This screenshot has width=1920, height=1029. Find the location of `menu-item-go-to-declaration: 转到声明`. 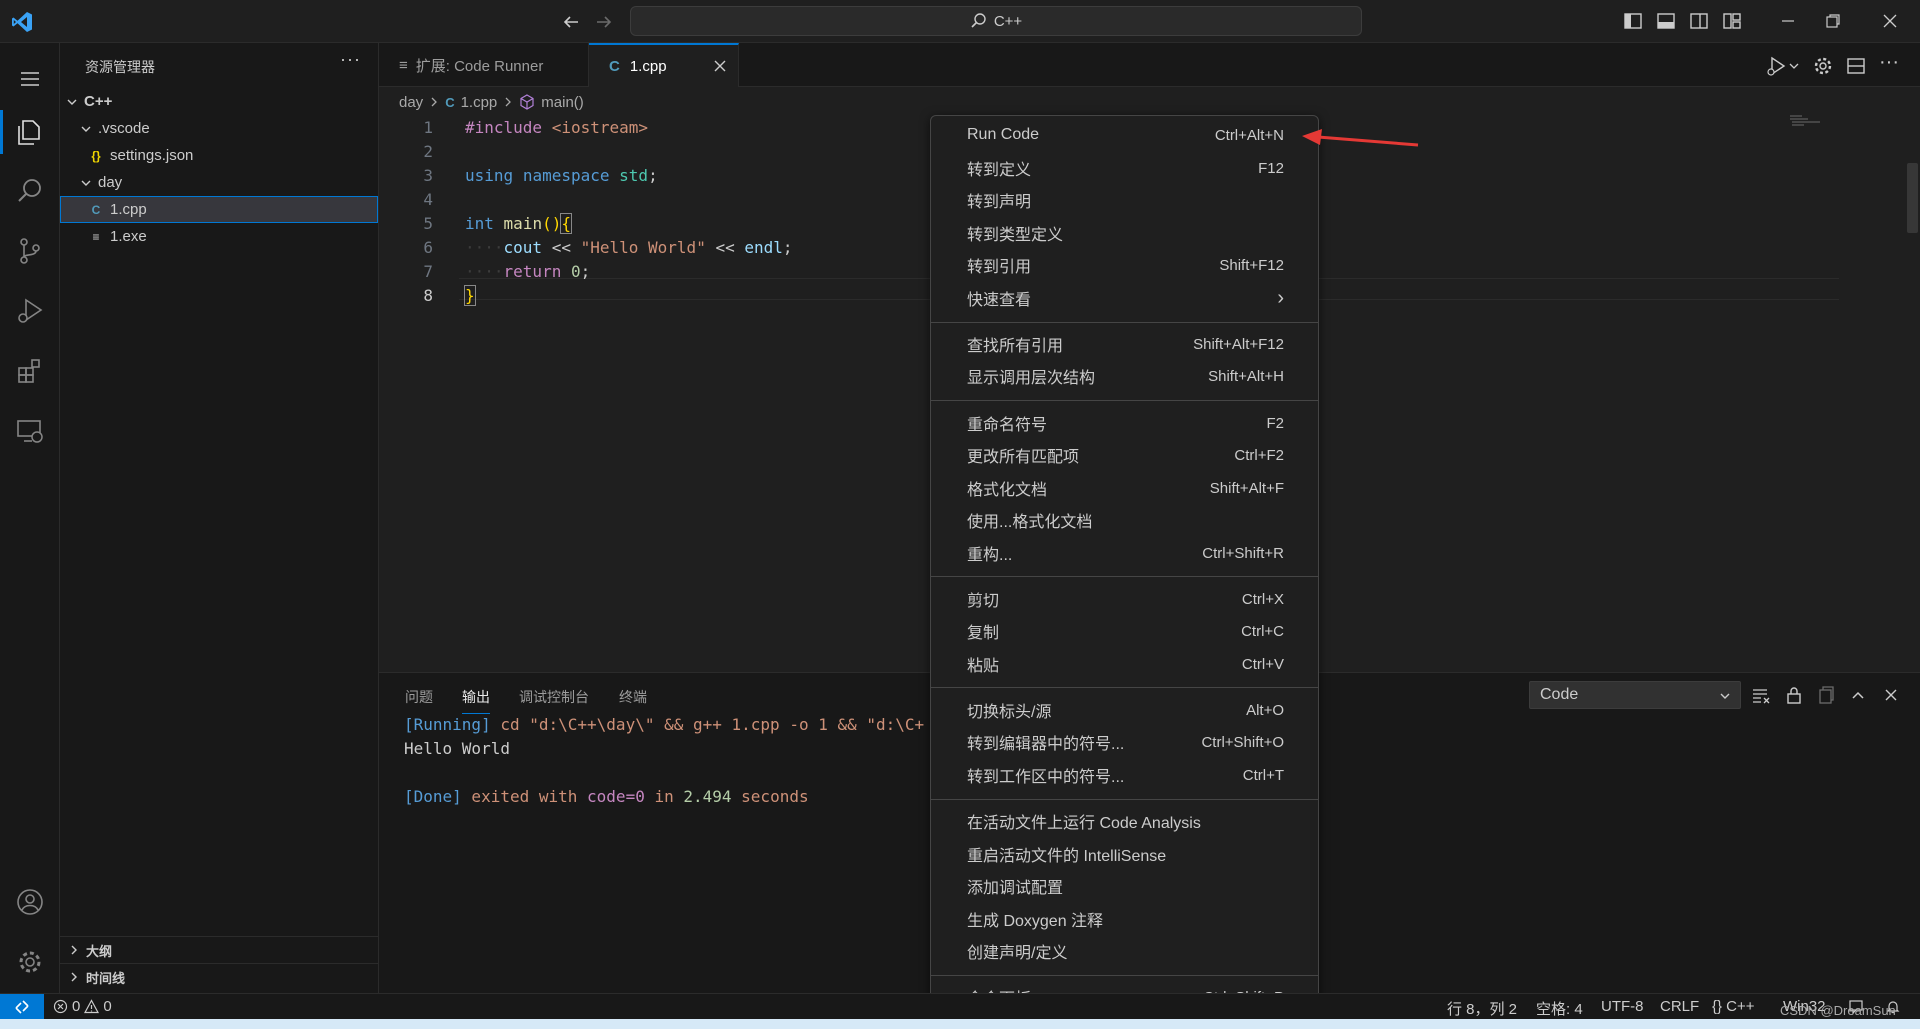

menu-item-go-to-declaration: 转到声明 is located at coordinates (1124, 200).